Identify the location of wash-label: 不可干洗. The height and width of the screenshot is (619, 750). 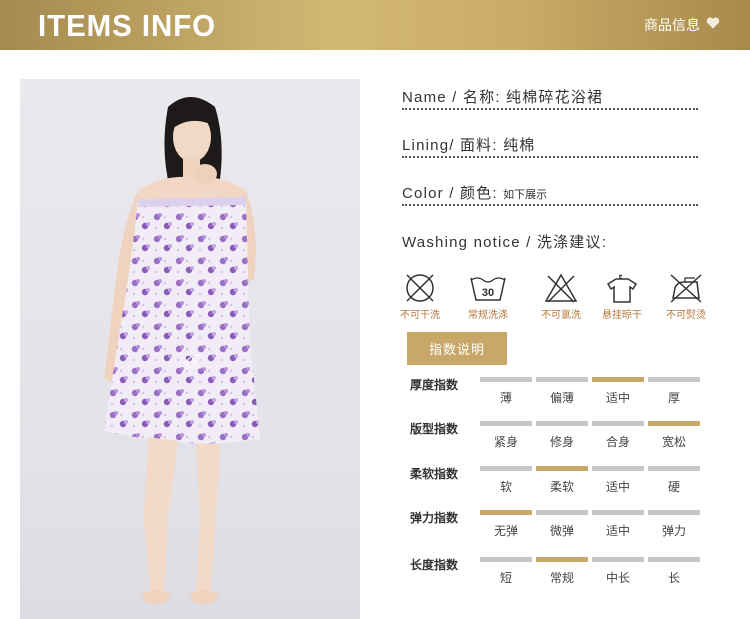
(420, 315).